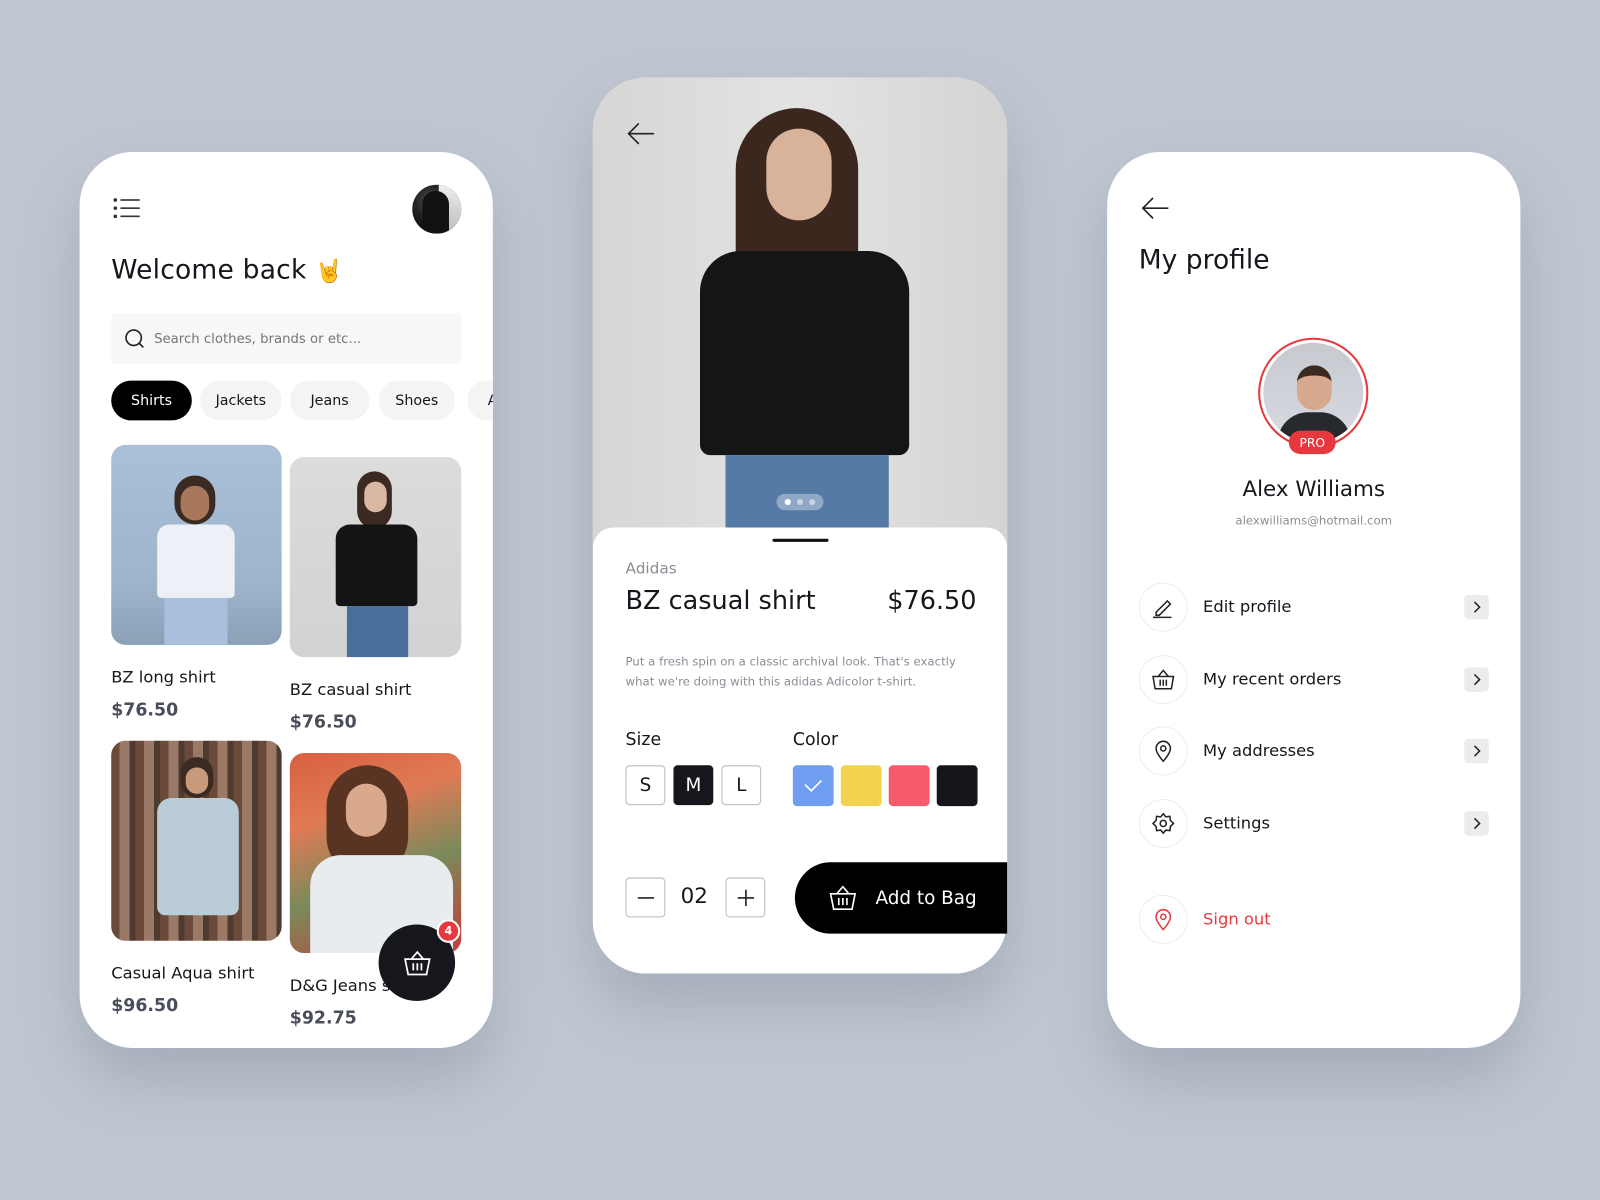 The width and height of the screenshot is (1600, 1200). I want to click on add-to-bag-label: Add to Bag, so click(926, 898).